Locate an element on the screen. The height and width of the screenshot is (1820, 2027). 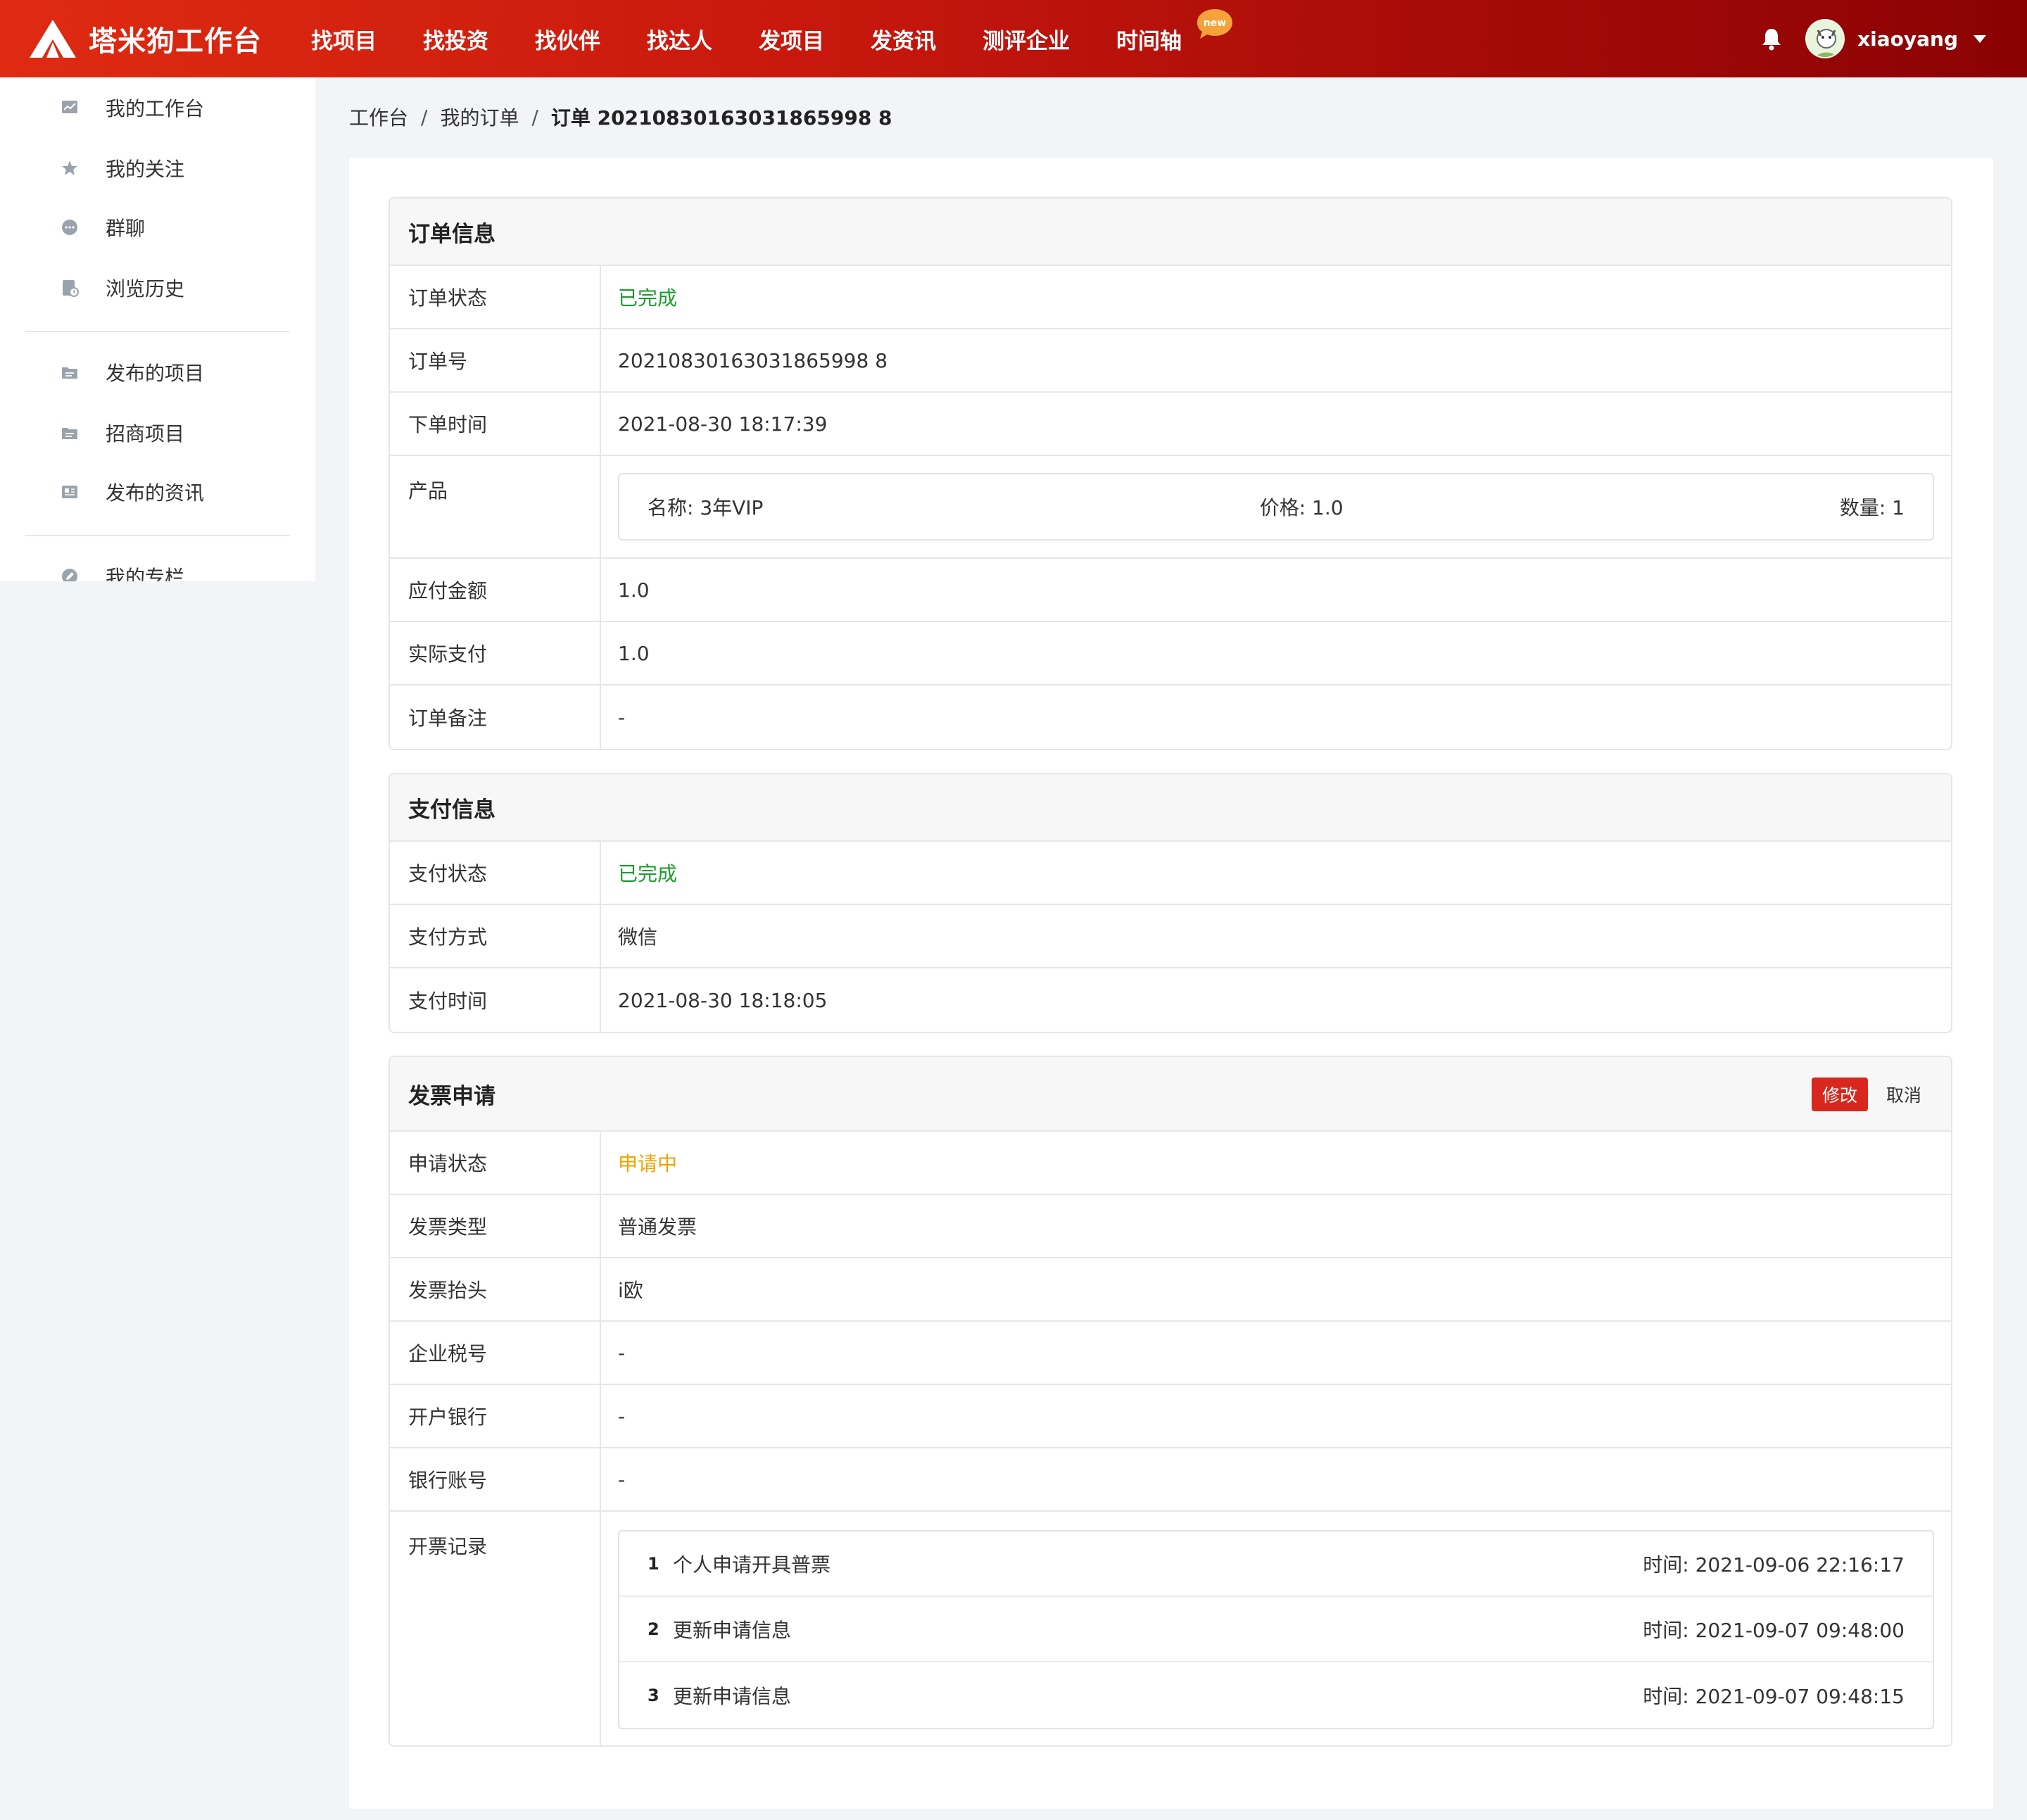
main-nav: 找项目 找投资 找伙伴 找达人 发项目 发资讯 测评企业 时间轴 new is located at coordinates (772, 38).